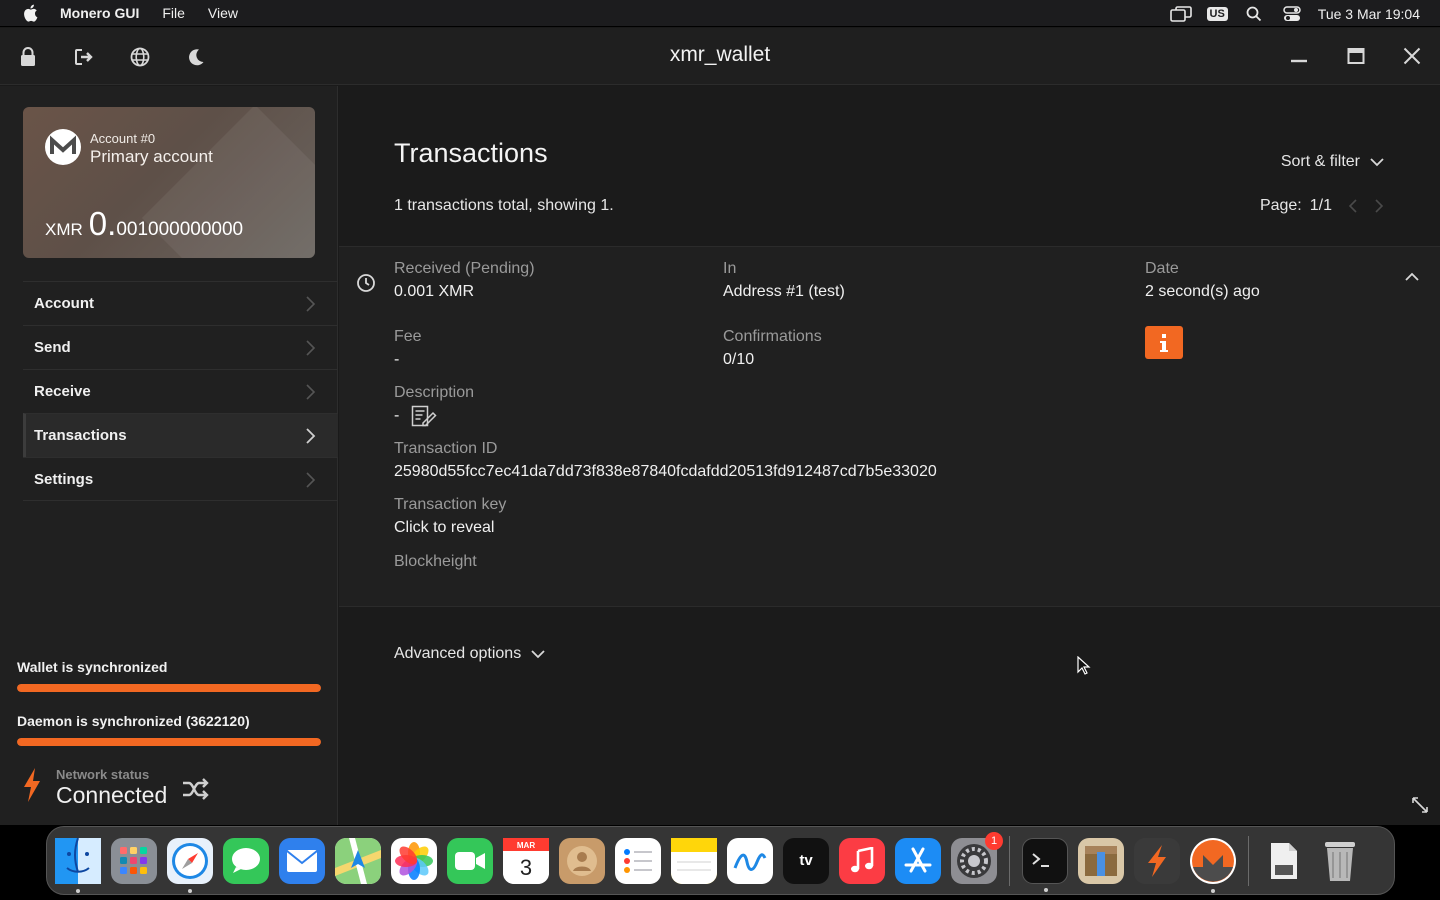 The width and height of the screenshot is (1440, 900). Describe the element at coordinates (1412, 56) in the screenshot. I see `close-window-button` at that location.